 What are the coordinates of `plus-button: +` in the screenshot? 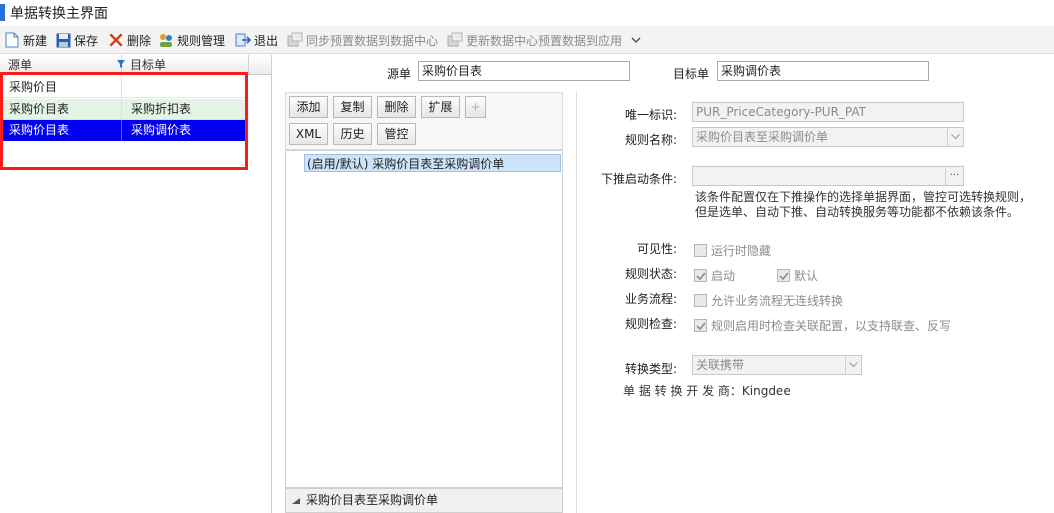 It's located at (475, 107).